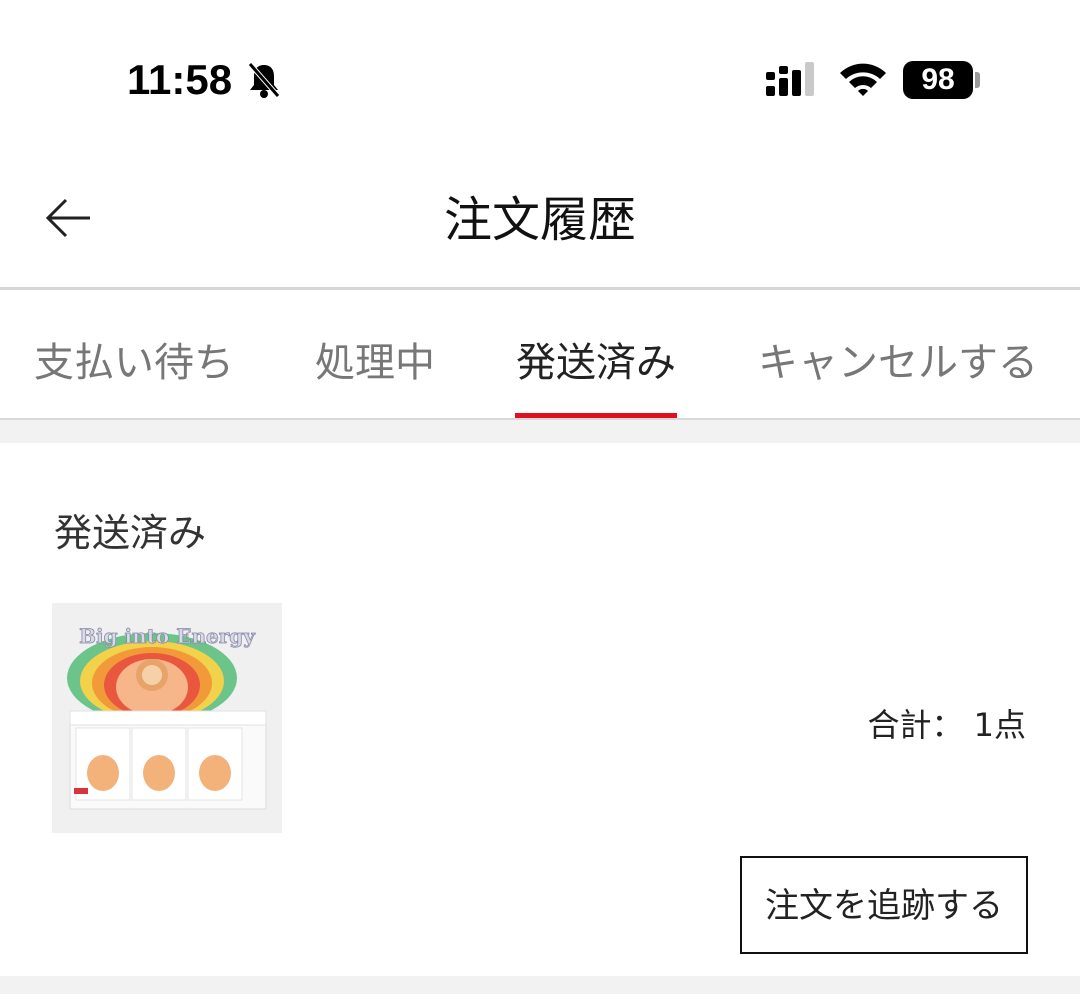 Image resolution: width=1080 pixels, height=994 pixels. Describe the element at coordinates (375, 354) in the screenshot. I see `tab-processing: 処理中` at that location.